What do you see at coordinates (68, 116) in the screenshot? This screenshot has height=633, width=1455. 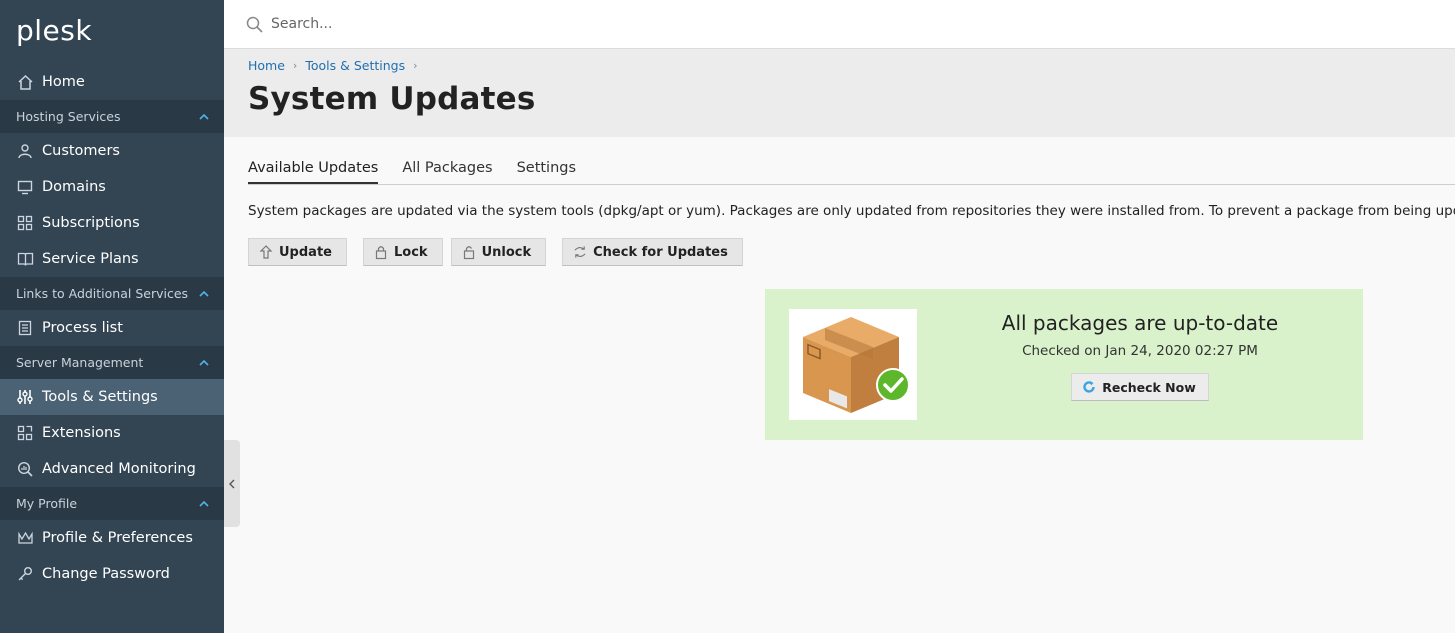 I see `nav-group-label: Hosting Services` at bounding box center [68, 116].